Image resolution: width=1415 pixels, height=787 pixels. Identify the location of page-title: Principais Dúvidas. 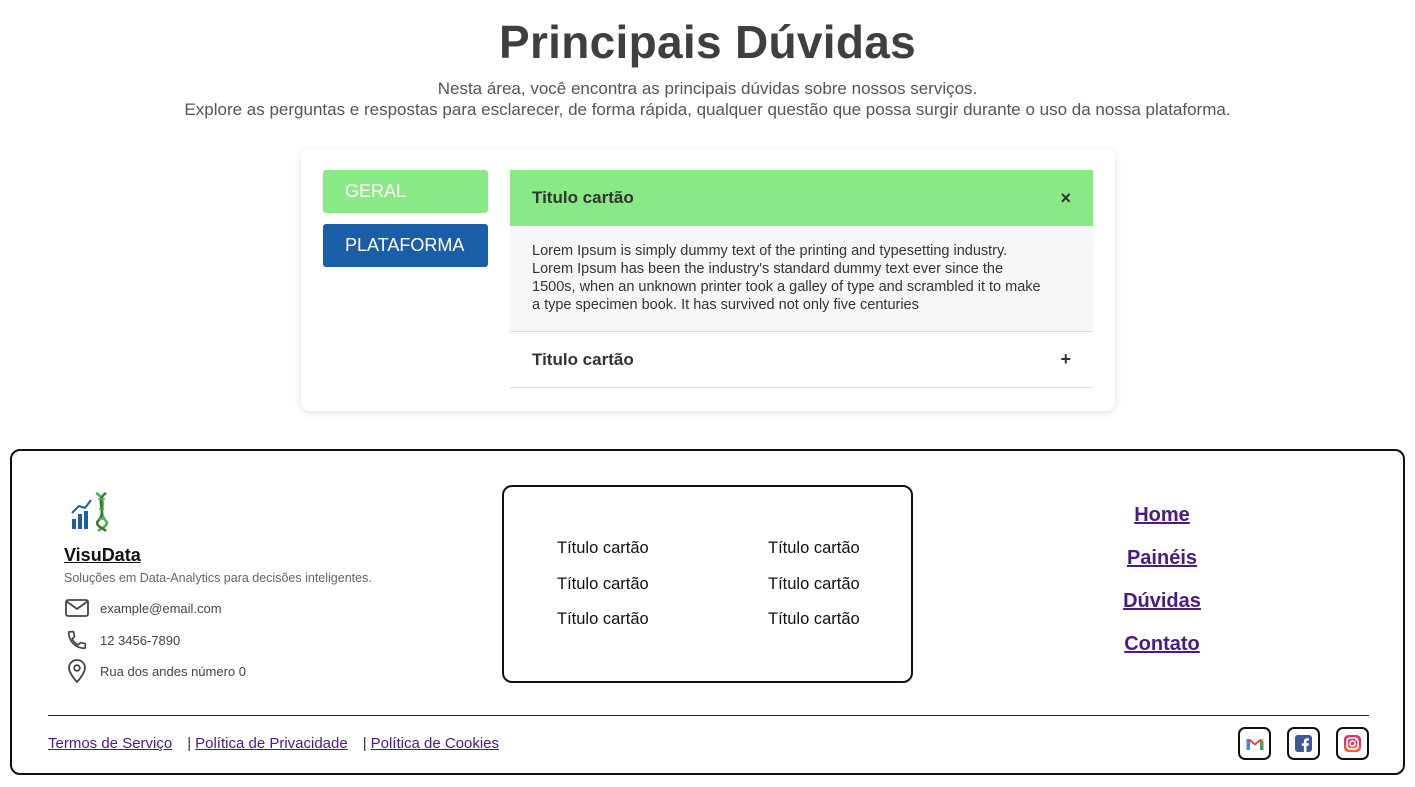
(707, 42).